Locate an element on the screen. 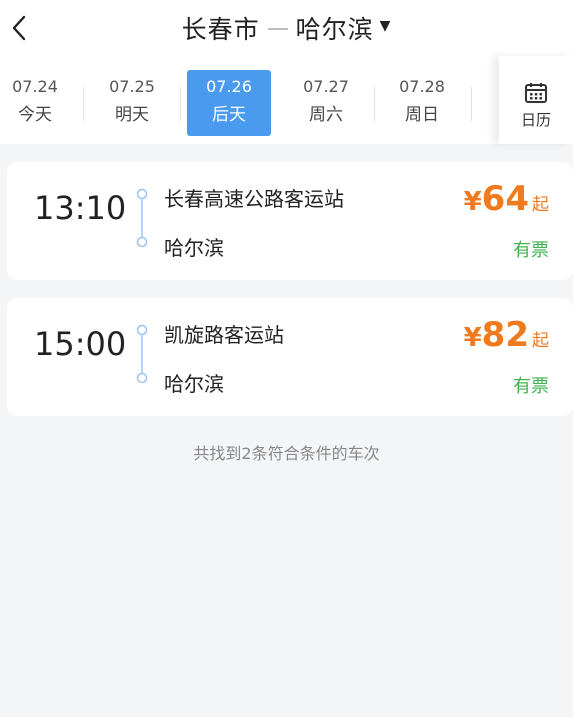 The height and width of the screenshot is (717, 573). ticket-price: ¥ 82 起 is located at coordinates (506, 335).